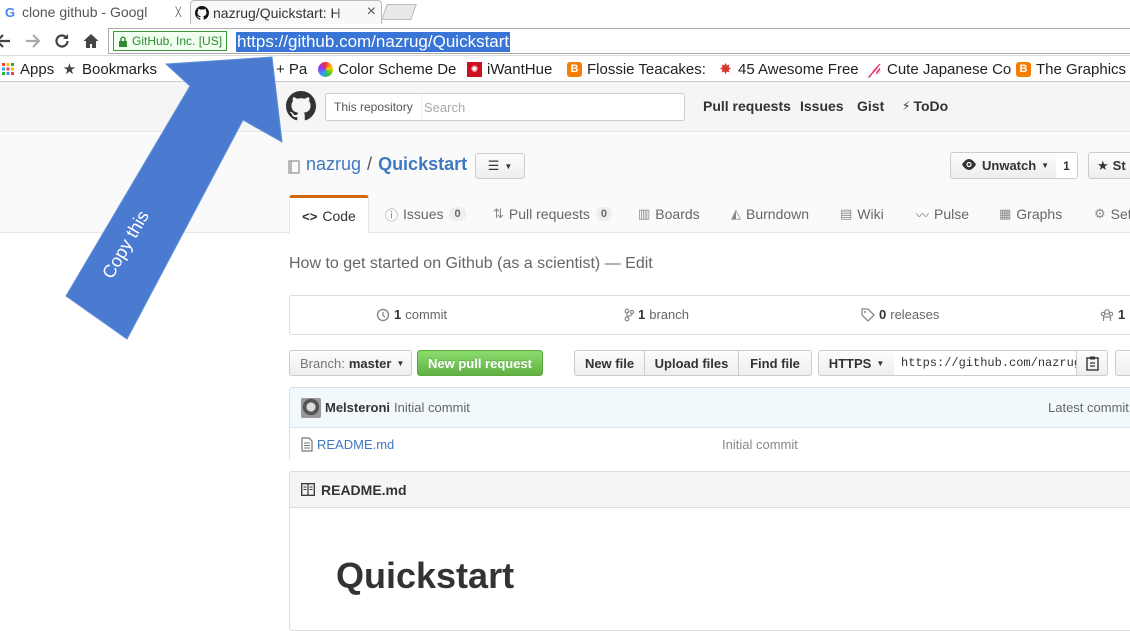  Describe the element at coordinates (942, 214) in the screenshot. I see `tab-pulse: 〰 Pulse` at that location.